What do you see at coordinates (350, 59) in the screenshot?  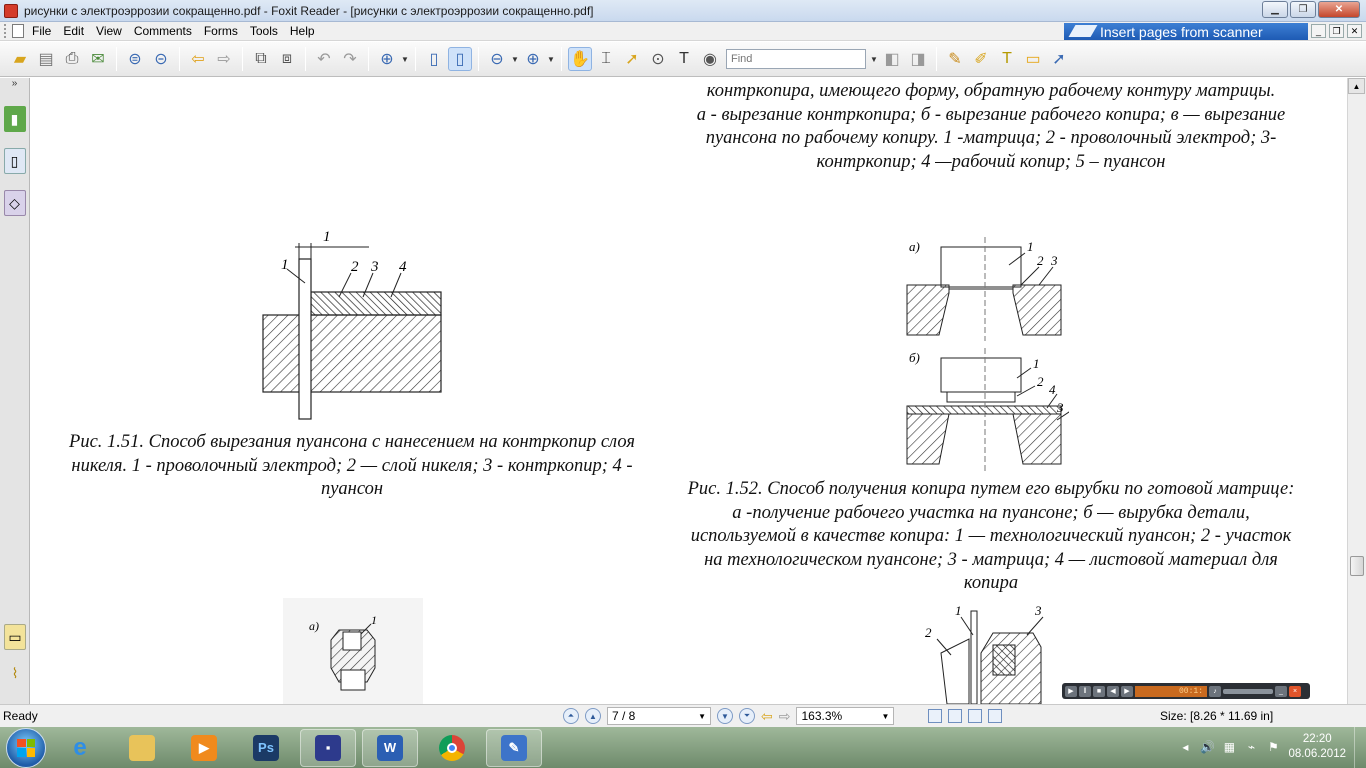 I see `redo-icon: ↷` at bounding box center [350, 59].